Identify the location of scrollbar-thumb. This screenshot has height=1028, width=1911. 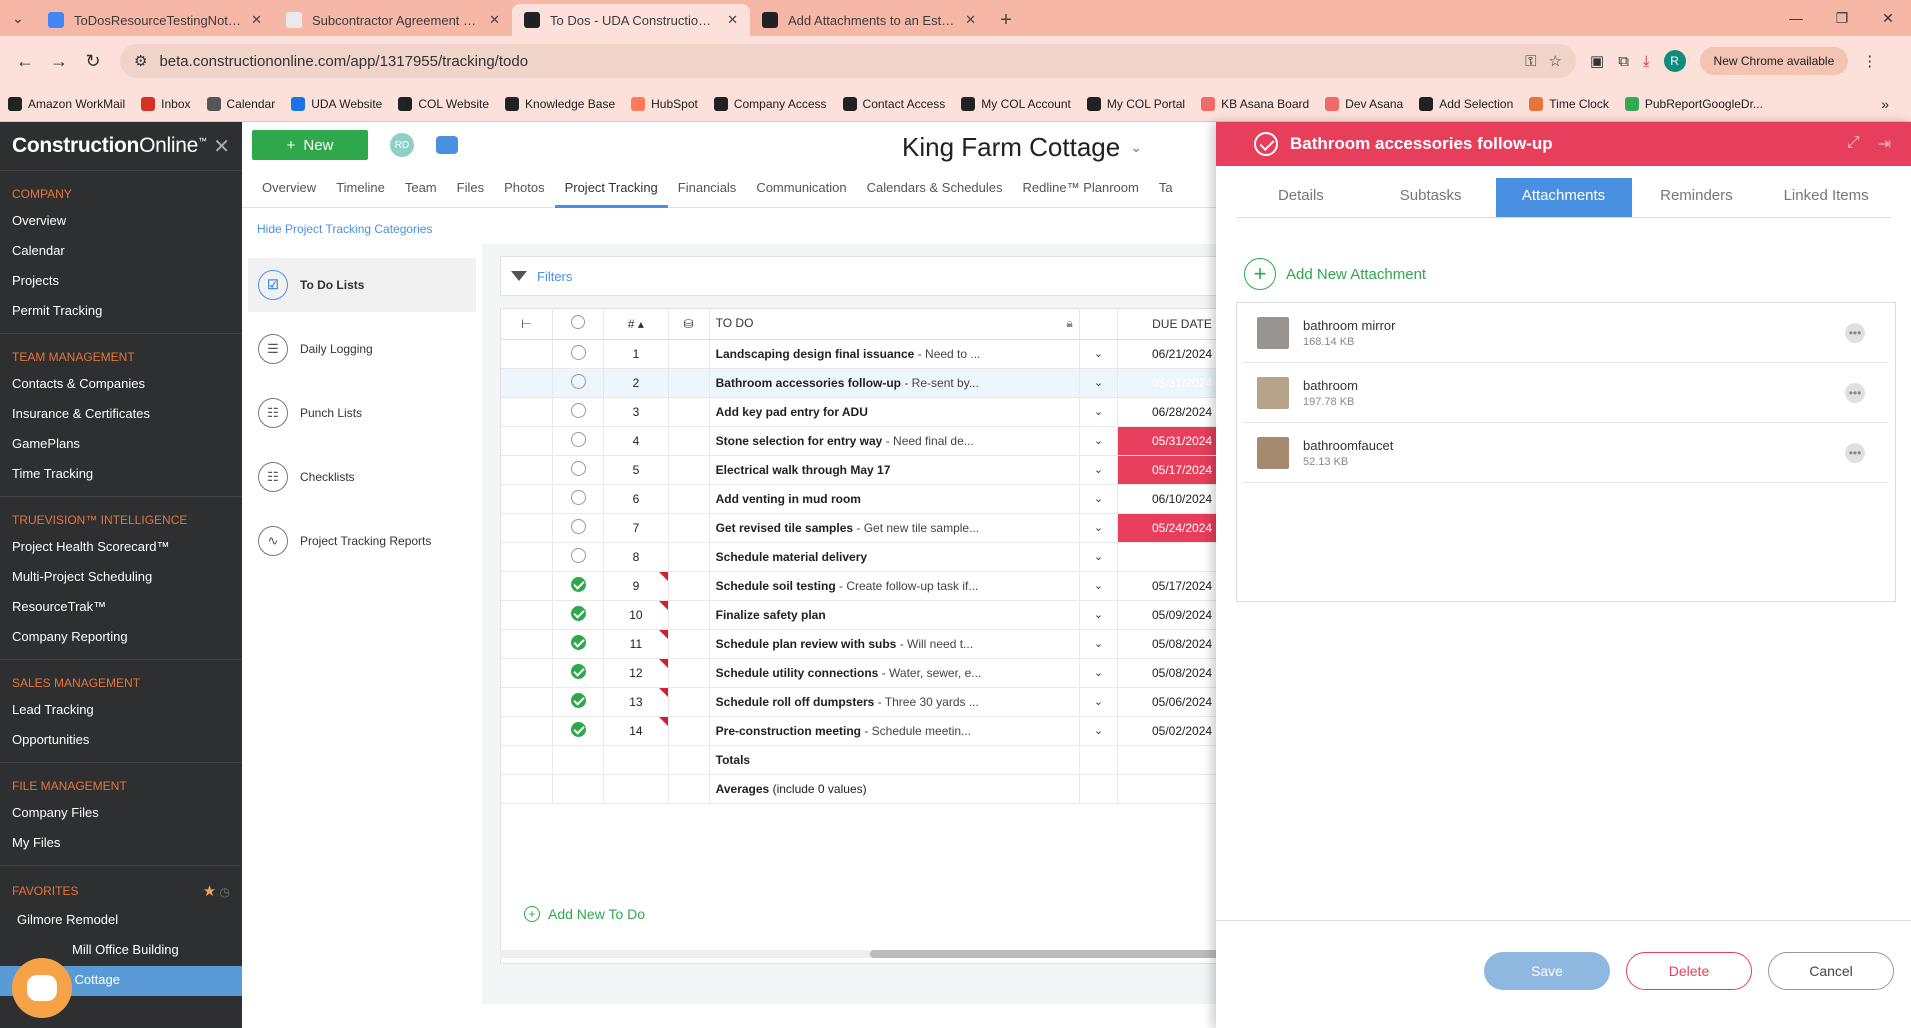
(1065, 954).